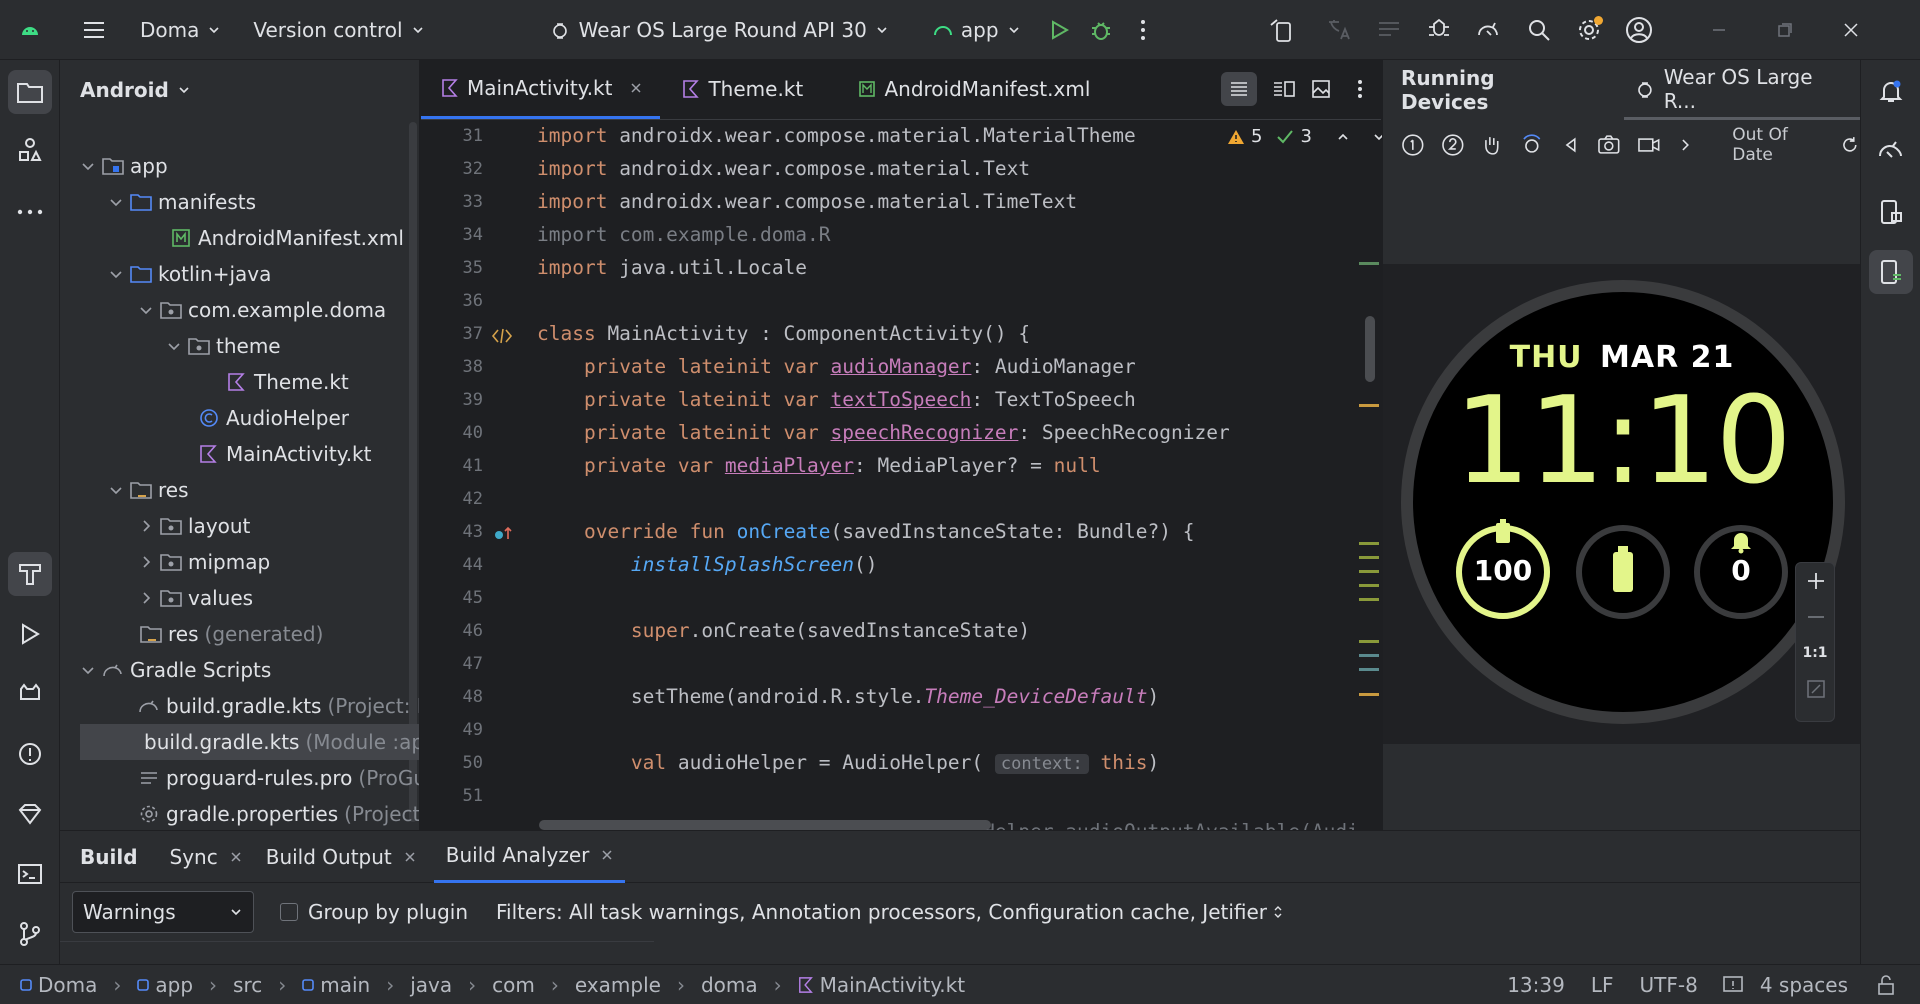 This screenshot has height=1004, width=1920. What do you see at coordinates (287, 238) in the screenshot?
I see `tree-item-androidmanifest: AndroidManifest.xml` at bounding box center [287, 238].